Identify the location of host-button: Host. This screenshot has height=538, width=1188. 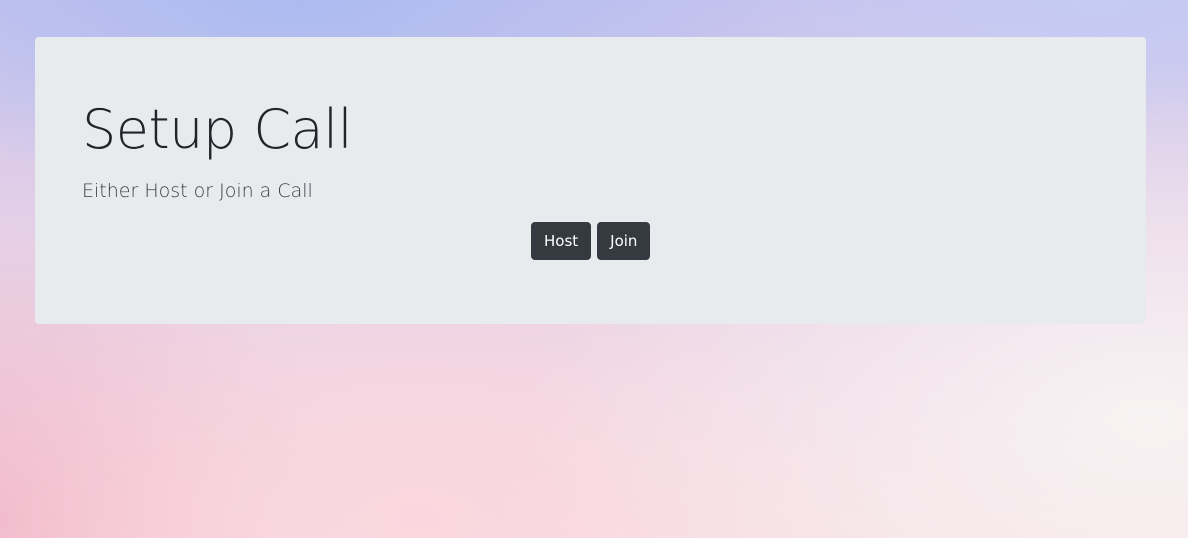
(561, 241).